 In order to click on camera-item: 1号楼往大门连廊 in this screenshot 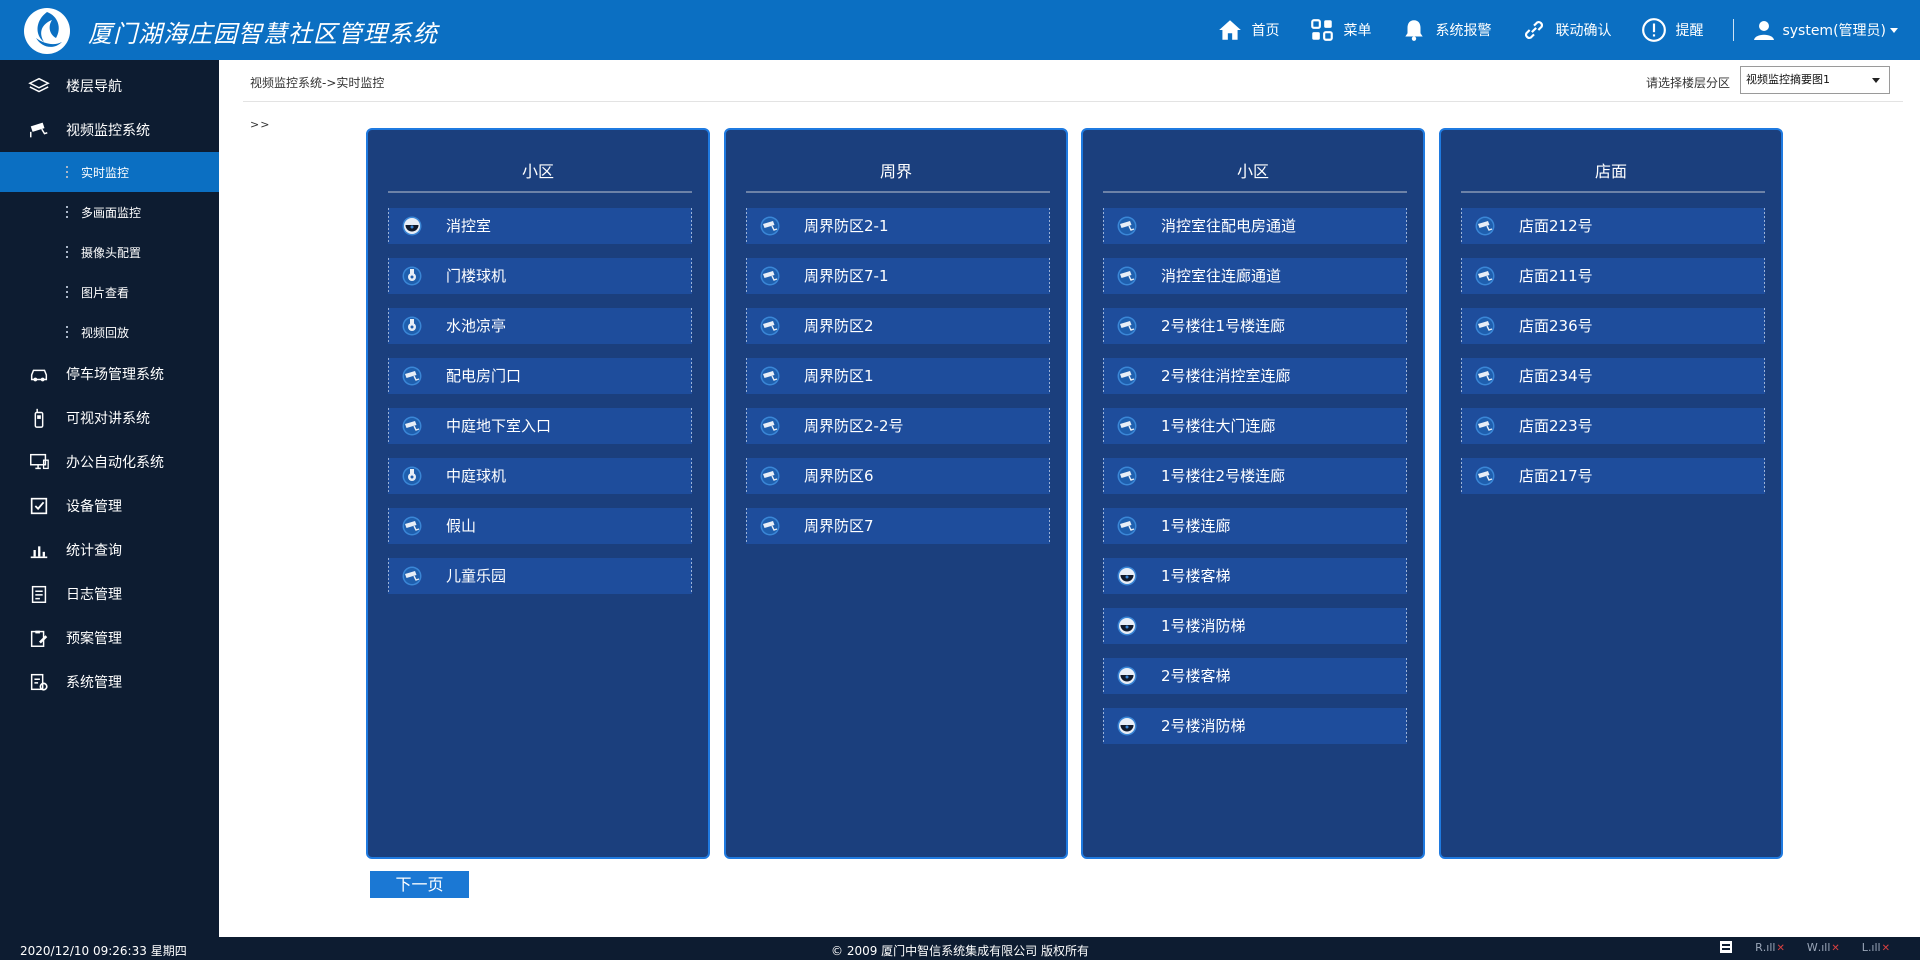, I will do `click(1255, 426)`.